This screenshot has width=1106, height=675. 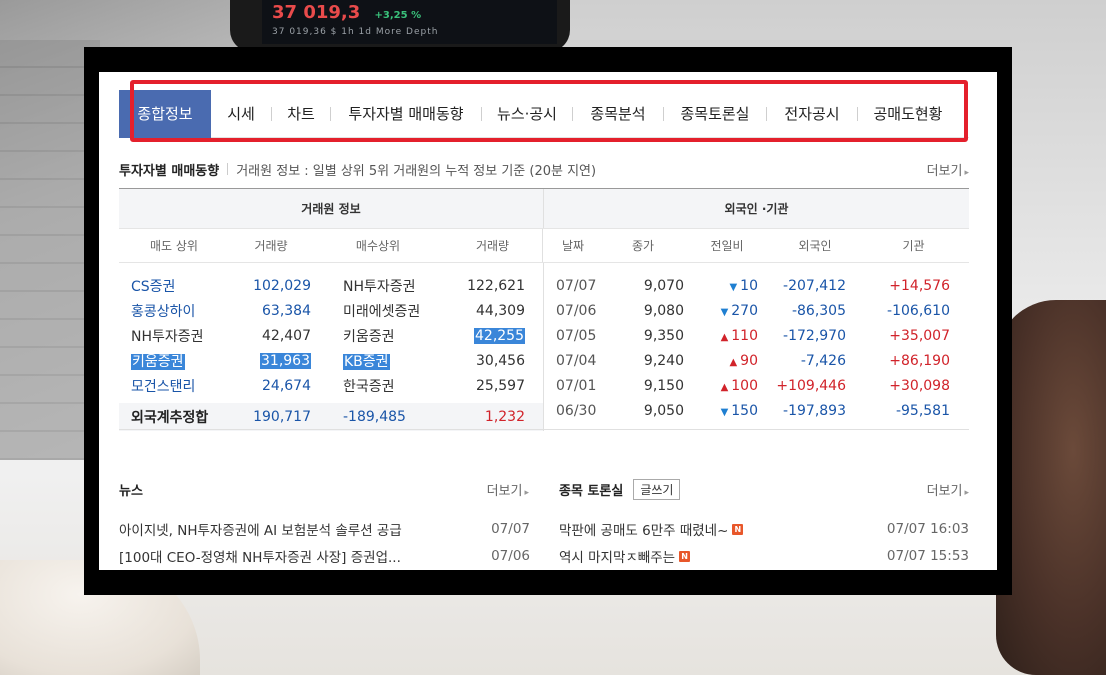 I want to click on buy-broker-highlighted: KB증권, so click(x=366, y=361).